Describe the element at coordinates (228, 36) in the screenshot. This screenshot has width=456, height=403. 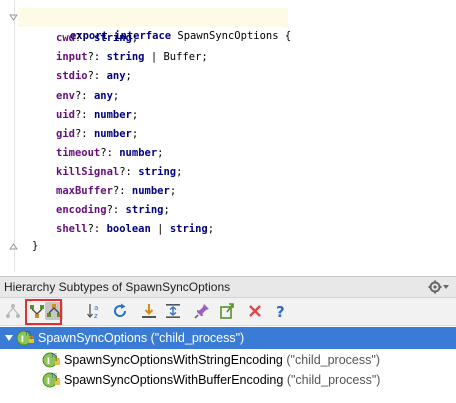
I see `interface-name: SpawnSyncOptions` at that location.